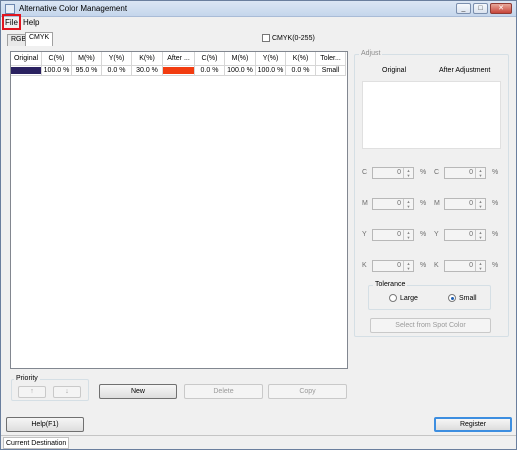 Image resolution: width=517 pixels, height=450 pixels. Describe the element at coordinates (431, 115) in the screenshot. I see `color-preview` at that location.